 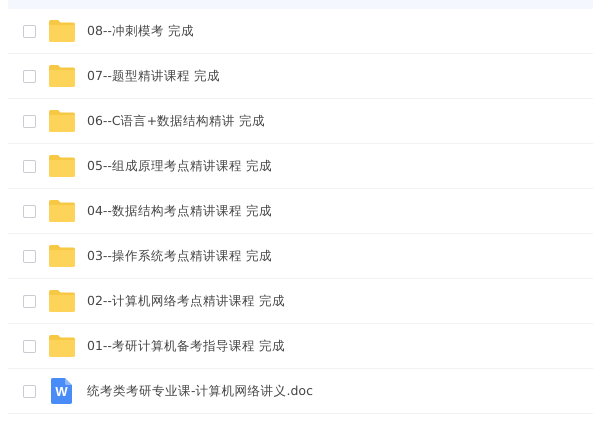 What do you see at coordinates (153, 76) in the screenshot?
I see `file-name: 07--题型精讲课程 完成` at bounding box center [153, 76].